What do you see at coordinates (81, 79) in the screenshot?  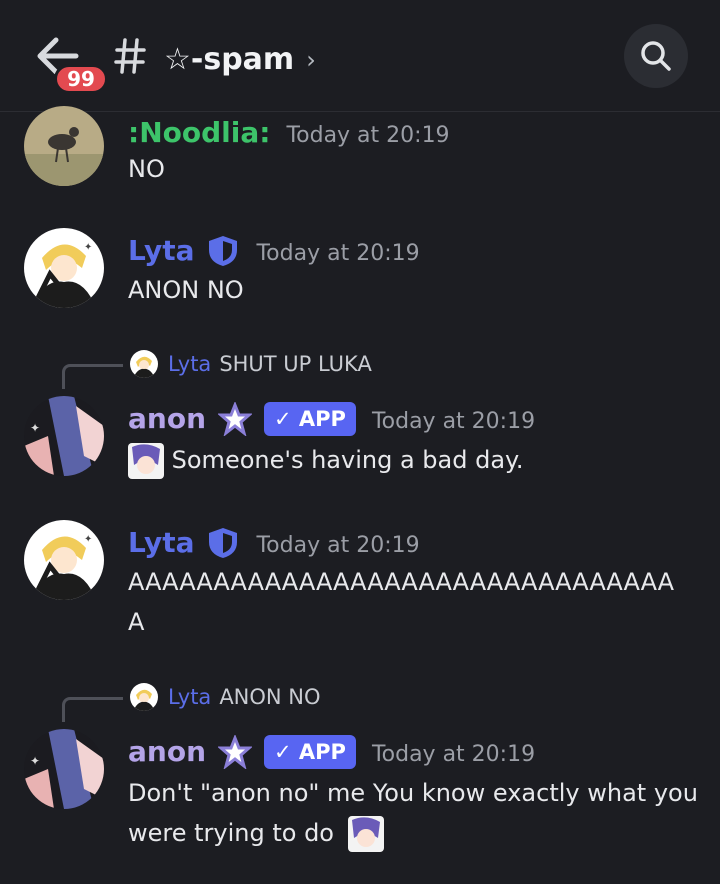 I see `unread-badge: 99` at bounding box center [81, 79].